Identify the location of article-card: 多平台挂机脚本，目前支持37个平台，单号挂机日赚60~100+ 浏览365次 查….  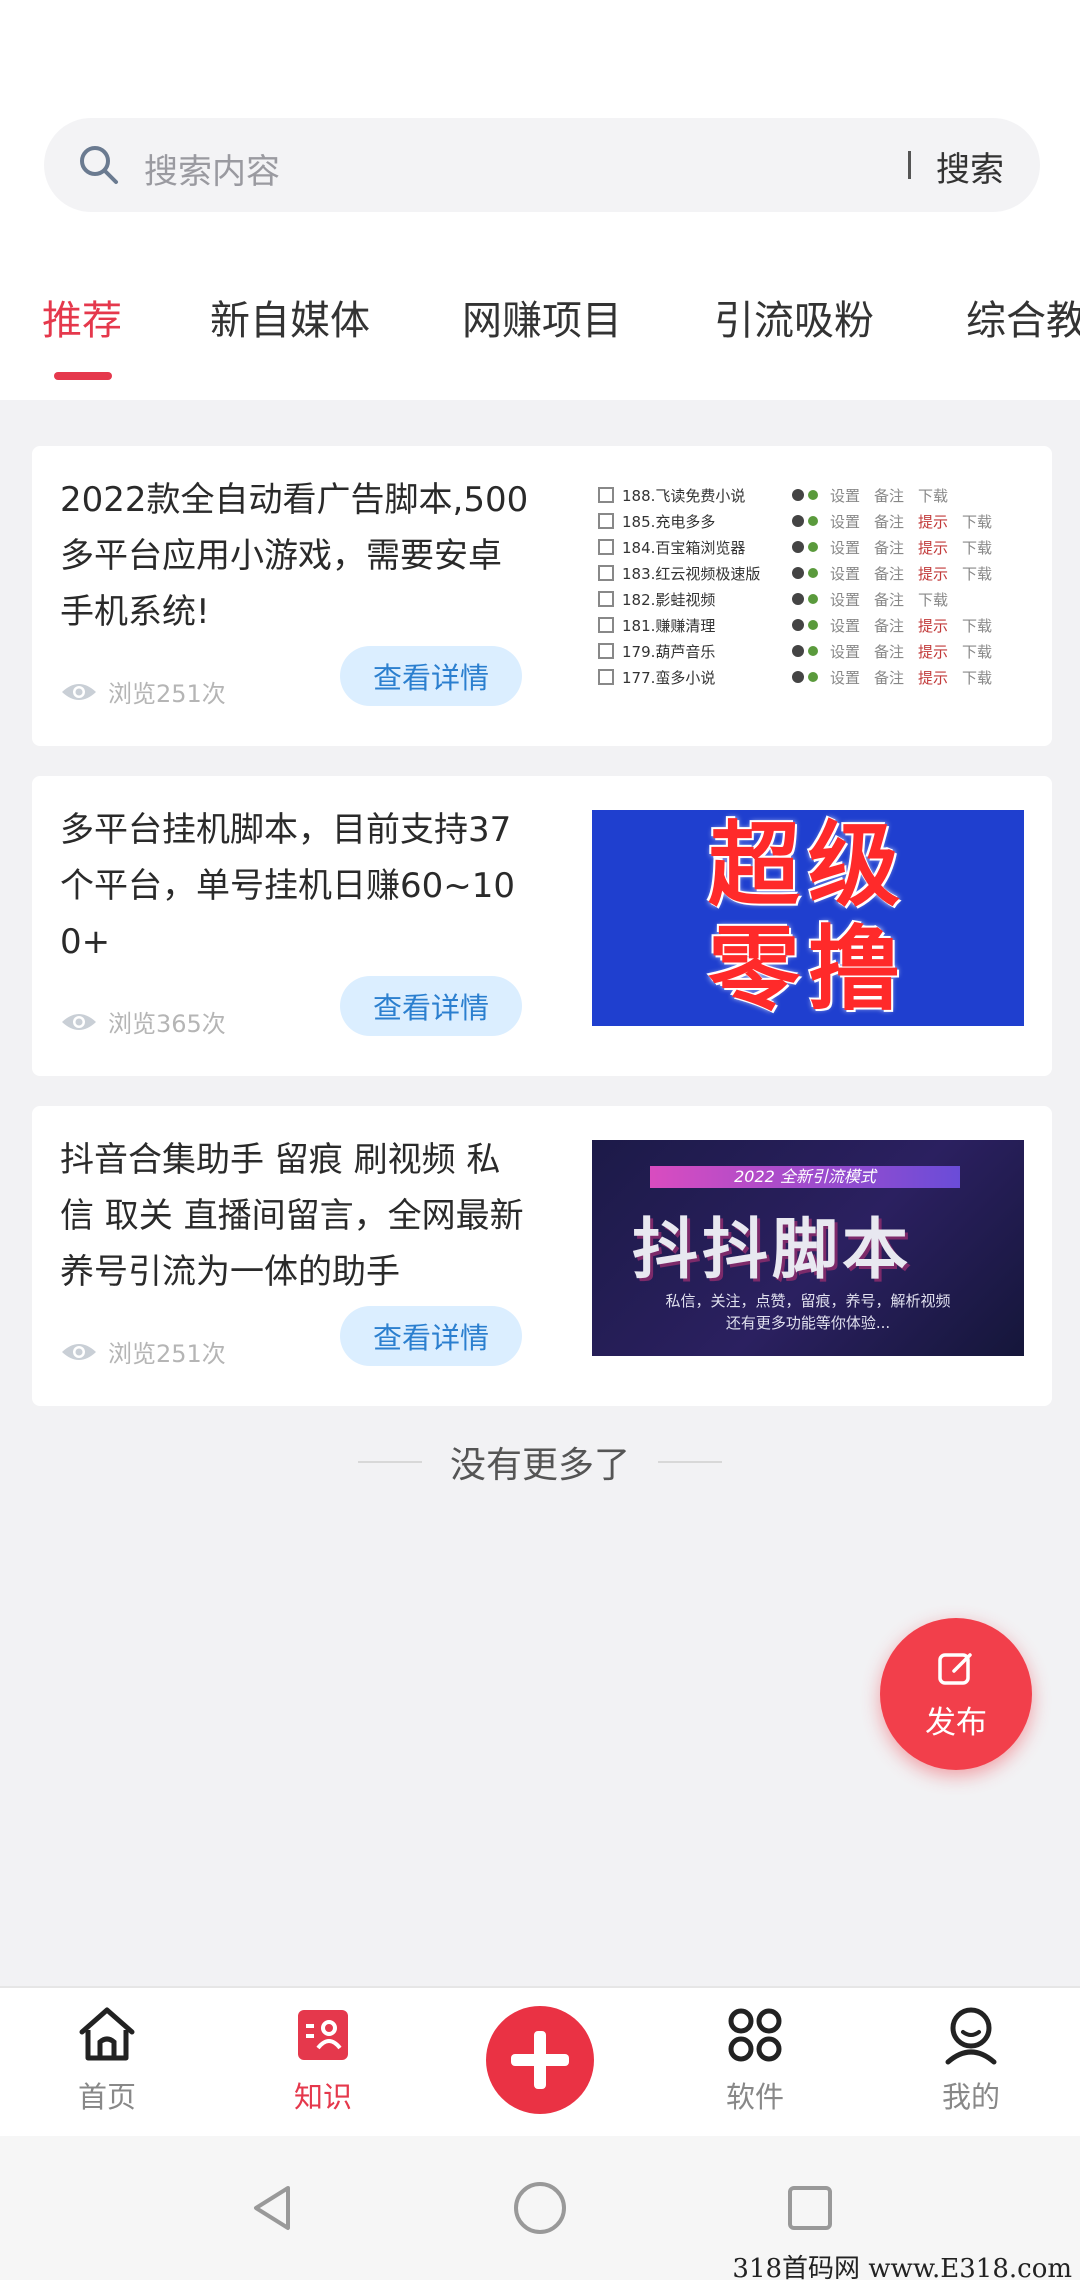
(542, 926).